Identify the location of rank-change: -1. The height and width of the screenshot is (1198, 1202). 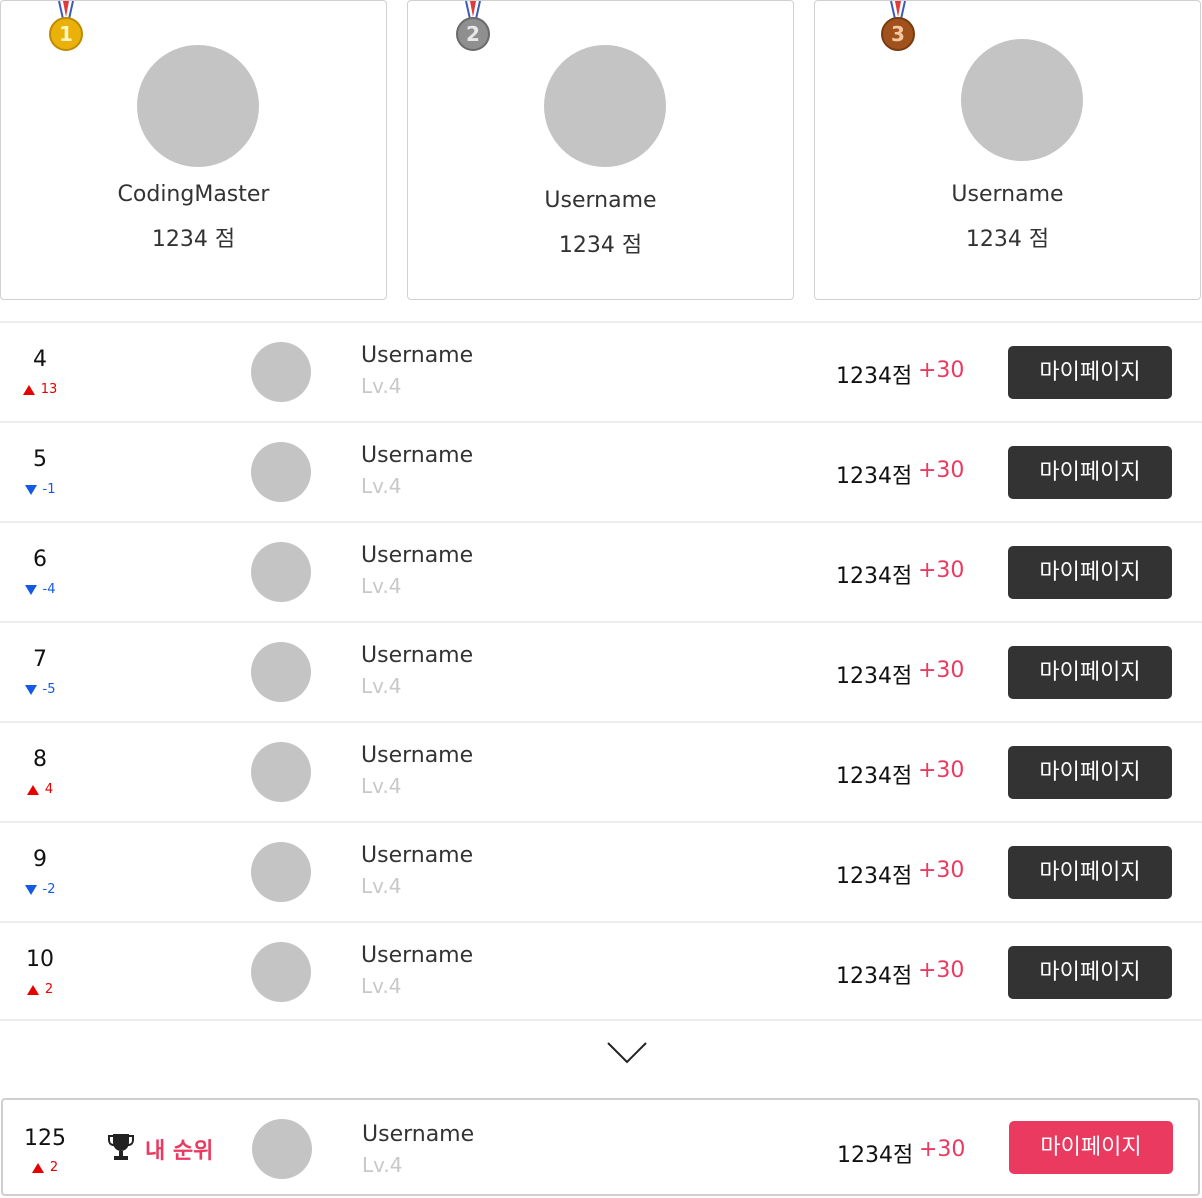
(40, 489).